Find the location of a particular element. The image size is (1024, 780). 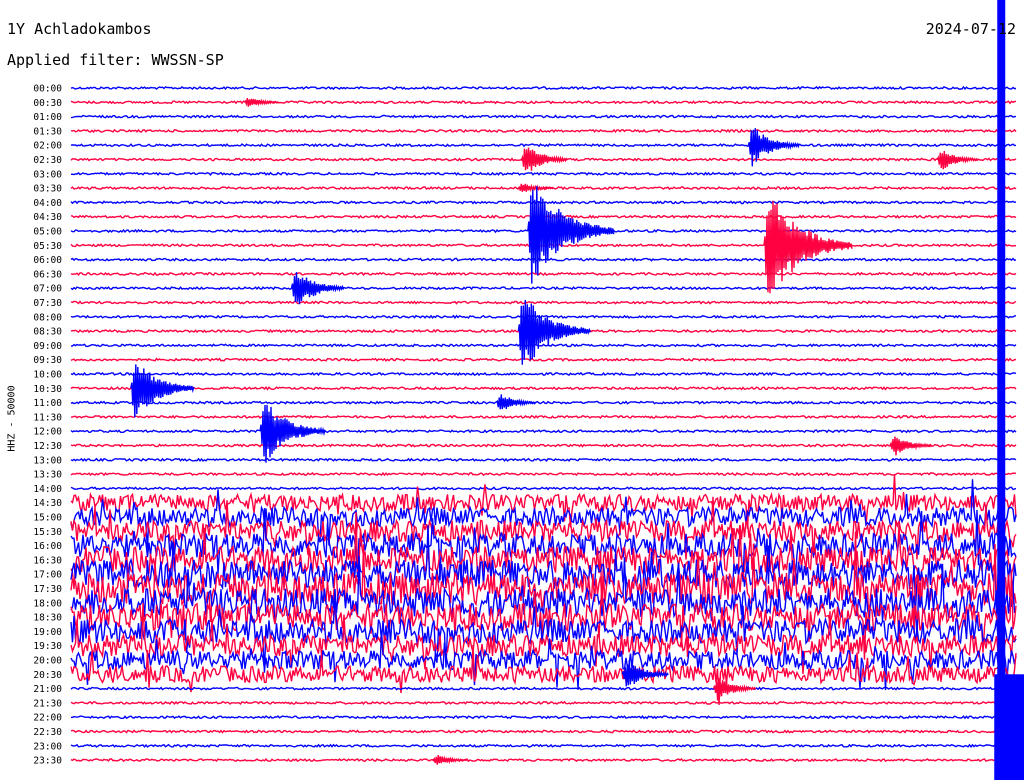

row-label: 18:30 is located at coordinates (47, 618).